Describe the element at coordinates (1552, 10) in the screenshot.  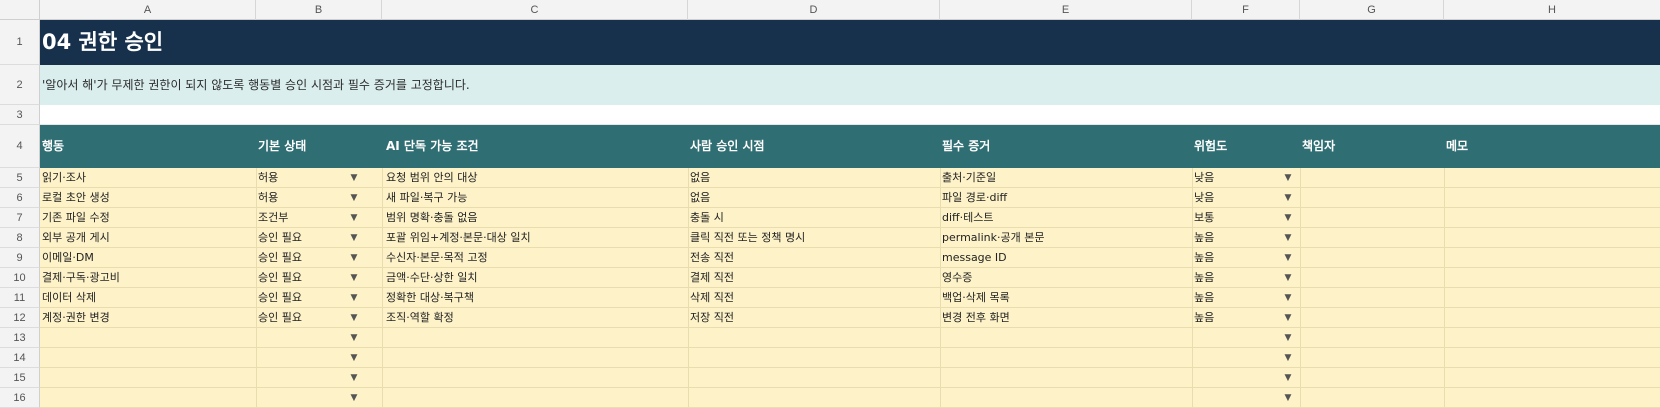
I see `column-header-h: H` at that location.